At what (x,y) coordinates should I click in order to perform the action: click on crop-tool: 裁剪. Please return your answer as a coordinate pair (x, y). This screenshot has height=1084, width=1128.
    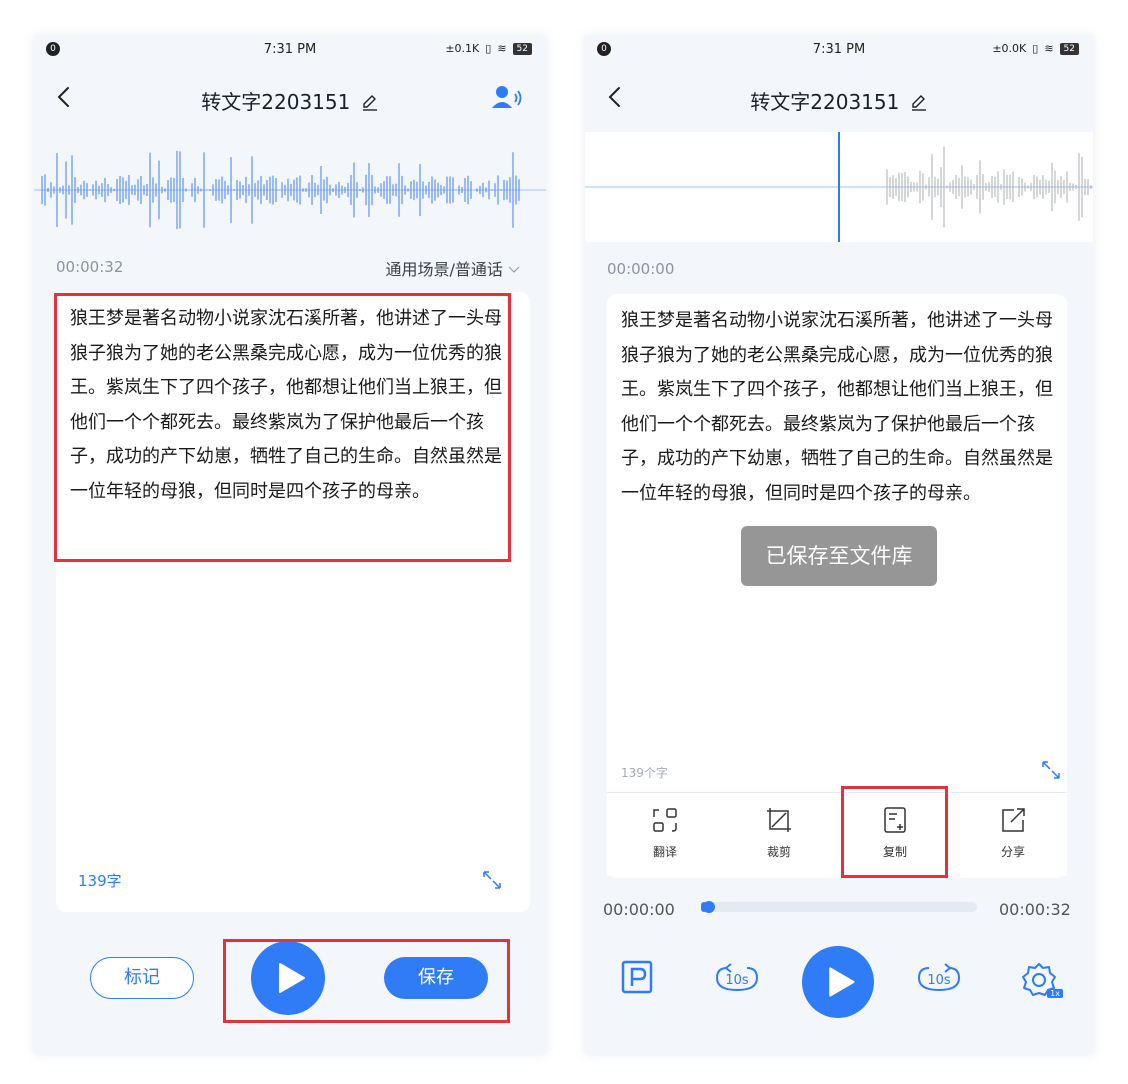
    Looking at the image, I should click on (779, 832).